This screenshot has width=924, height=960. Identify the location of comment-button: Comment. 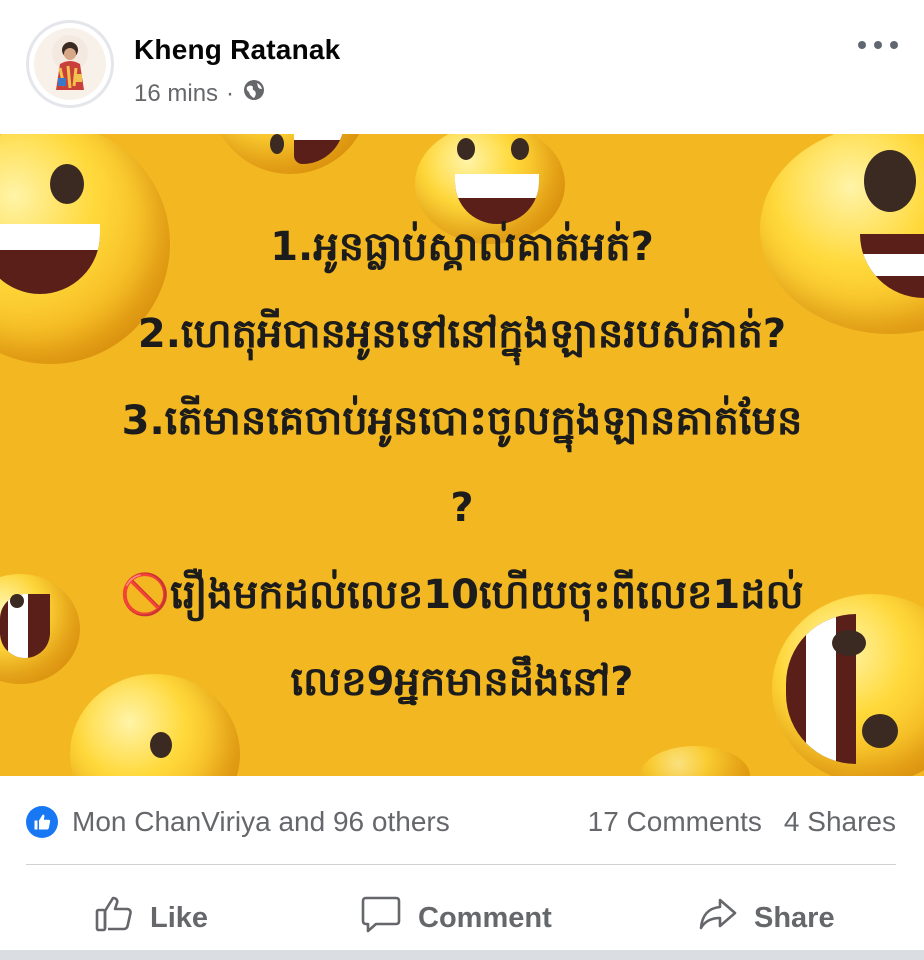
(456, 918).